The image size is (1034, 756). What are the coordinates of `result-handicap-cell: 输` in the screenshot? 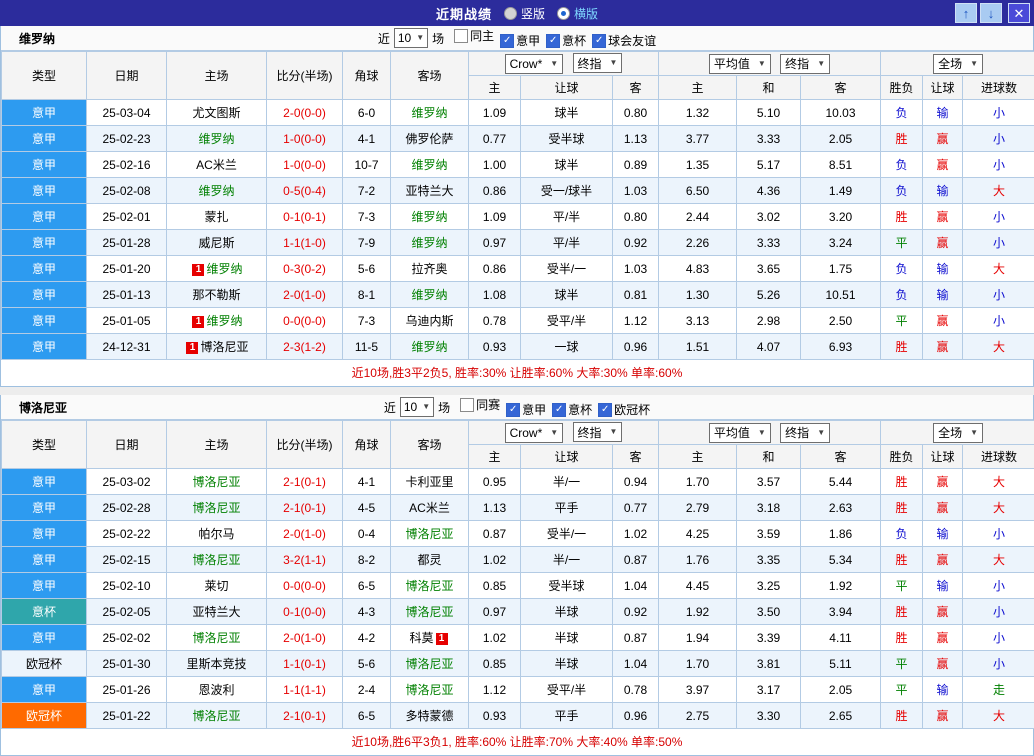 It's located at (943, 269).